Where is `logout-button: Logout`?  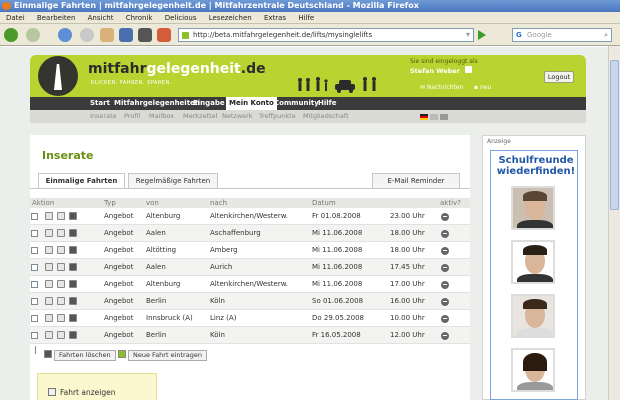 logout-button: Logout is located at coordinates (559, 77).